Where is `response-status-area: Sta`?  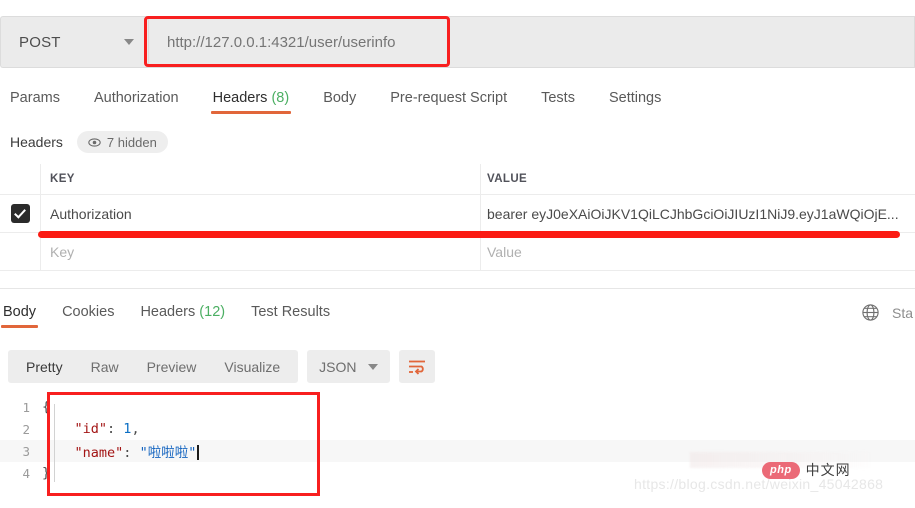 response-status-area: Sta is located at coordinates (888, 312).